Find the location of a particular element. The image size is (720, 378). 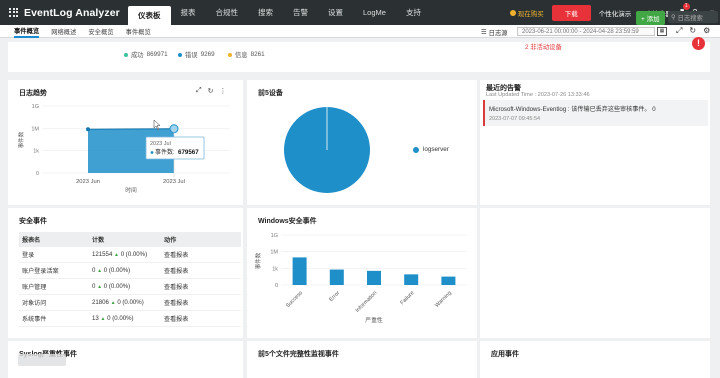

app-events-title: 应用事件 is located at coordinates (505, 354).